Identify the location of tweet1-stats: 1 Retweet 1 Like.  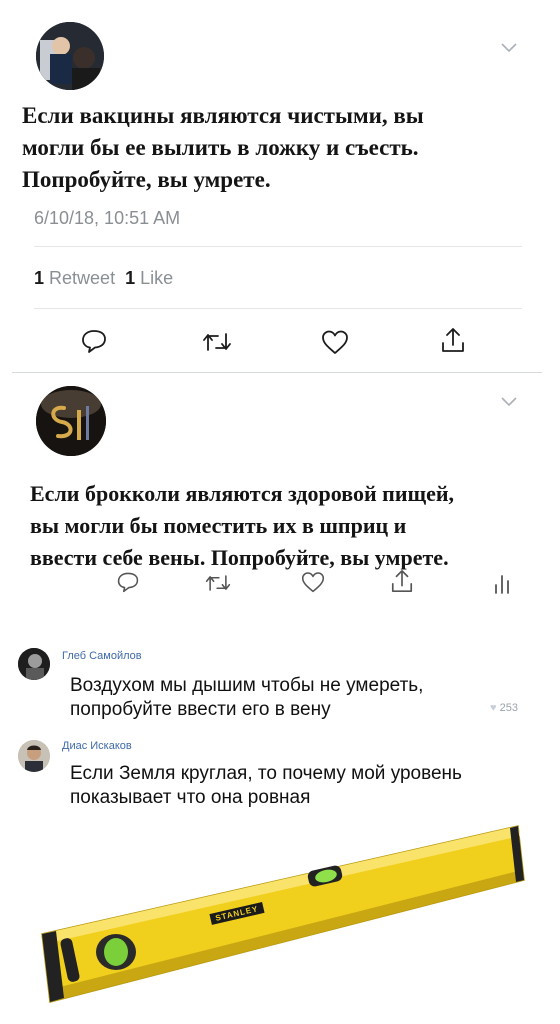
(103, 278).